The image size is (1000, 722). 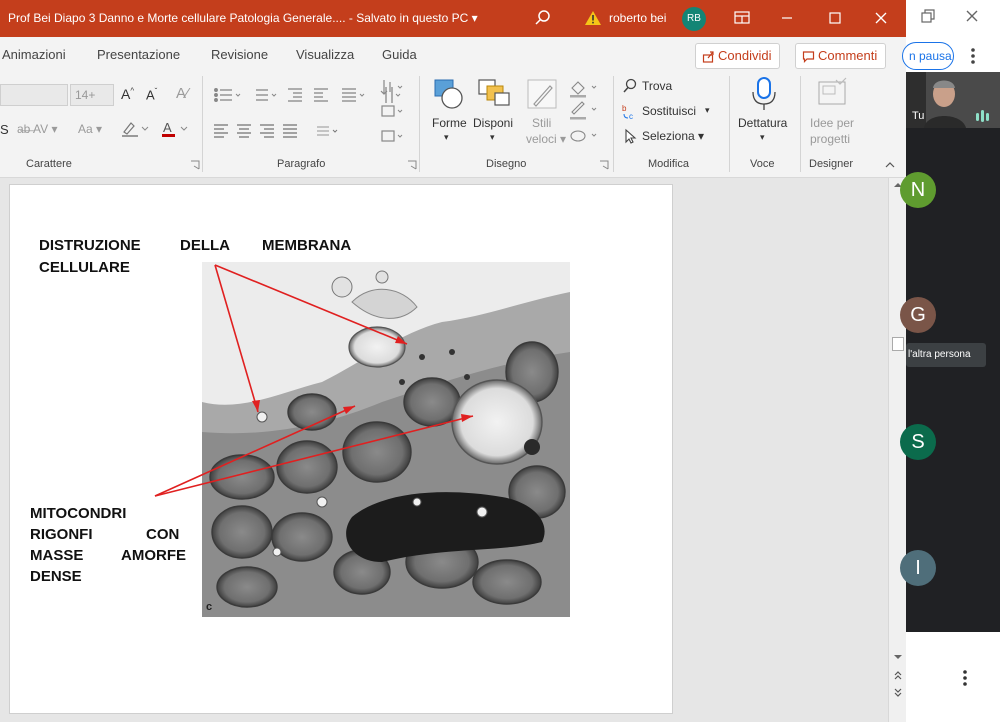 What do you see at coordinates (694, 19) in the screenshot?
I see `user-avatar: RB` at bounding box center [694, 19].